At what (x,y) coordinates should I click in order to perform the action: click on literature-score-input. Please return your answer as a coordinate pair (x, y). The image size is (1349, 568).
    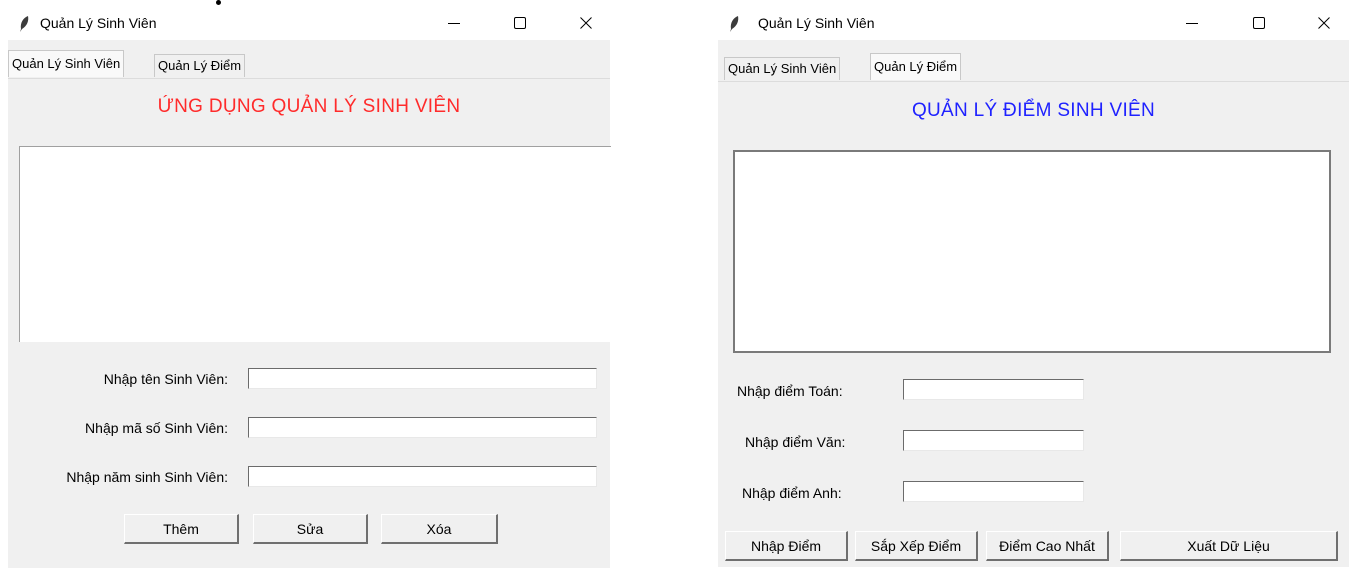
    Looking at the image, I should click on (993, 440).